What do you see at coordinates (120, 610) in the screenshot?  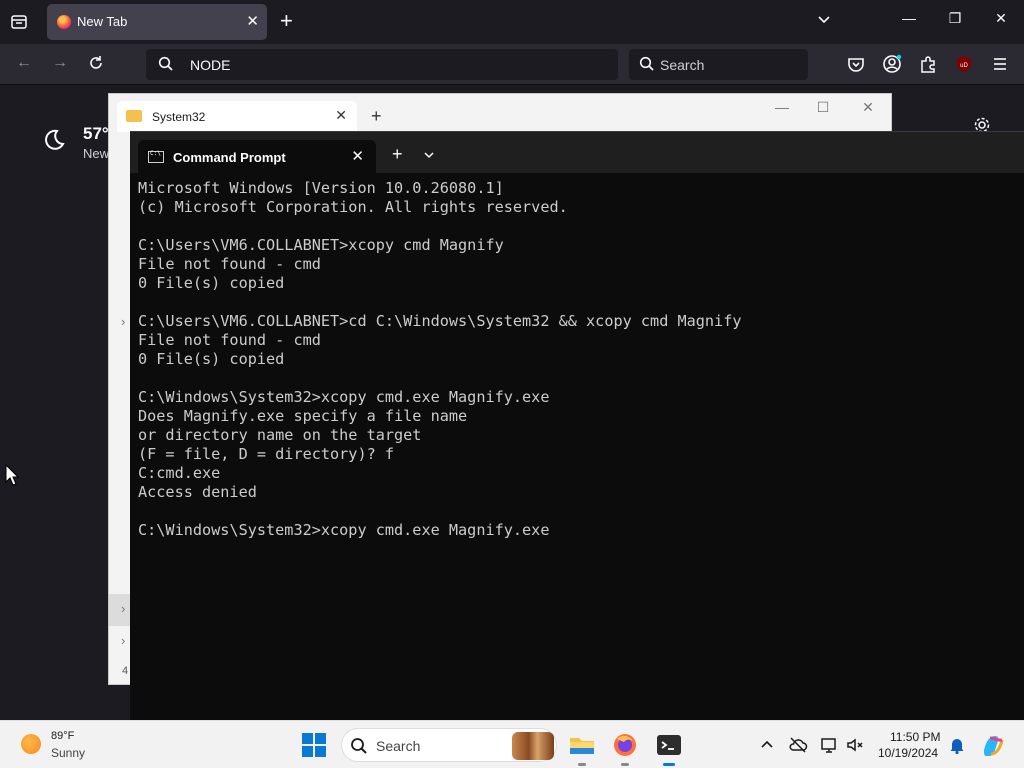 I see `sidebar-selected-item` at bounding box center [120, 610].